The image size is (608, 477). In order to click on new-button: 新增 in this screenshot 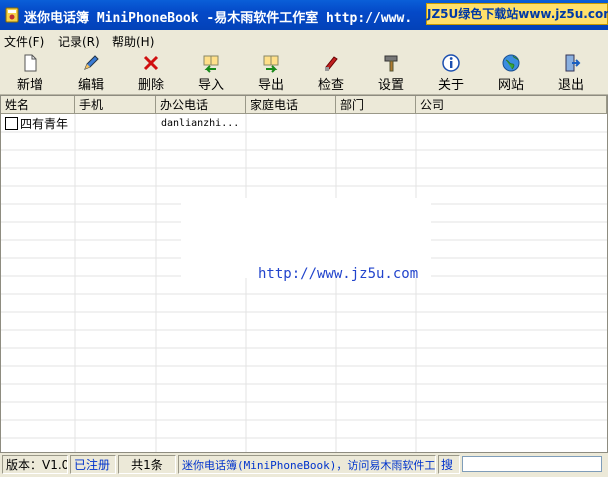, I will do `click(30, 72)`.